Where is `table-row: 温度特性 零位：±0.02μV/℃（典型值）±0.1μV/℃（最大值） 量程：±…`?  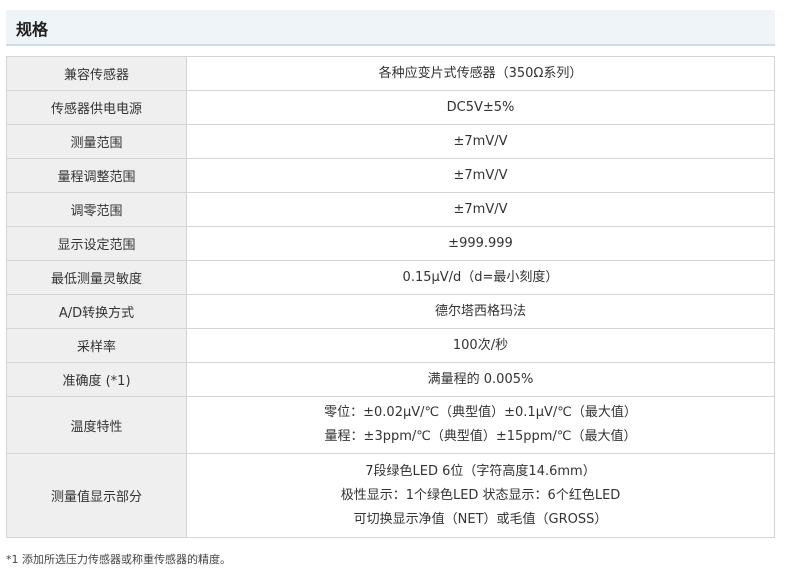
table-row: 温度特性 零位：±0.02μV/℃（典型值）±0.1μV/℃（最大值） 量程：±… is located at coordinates (390, 425).